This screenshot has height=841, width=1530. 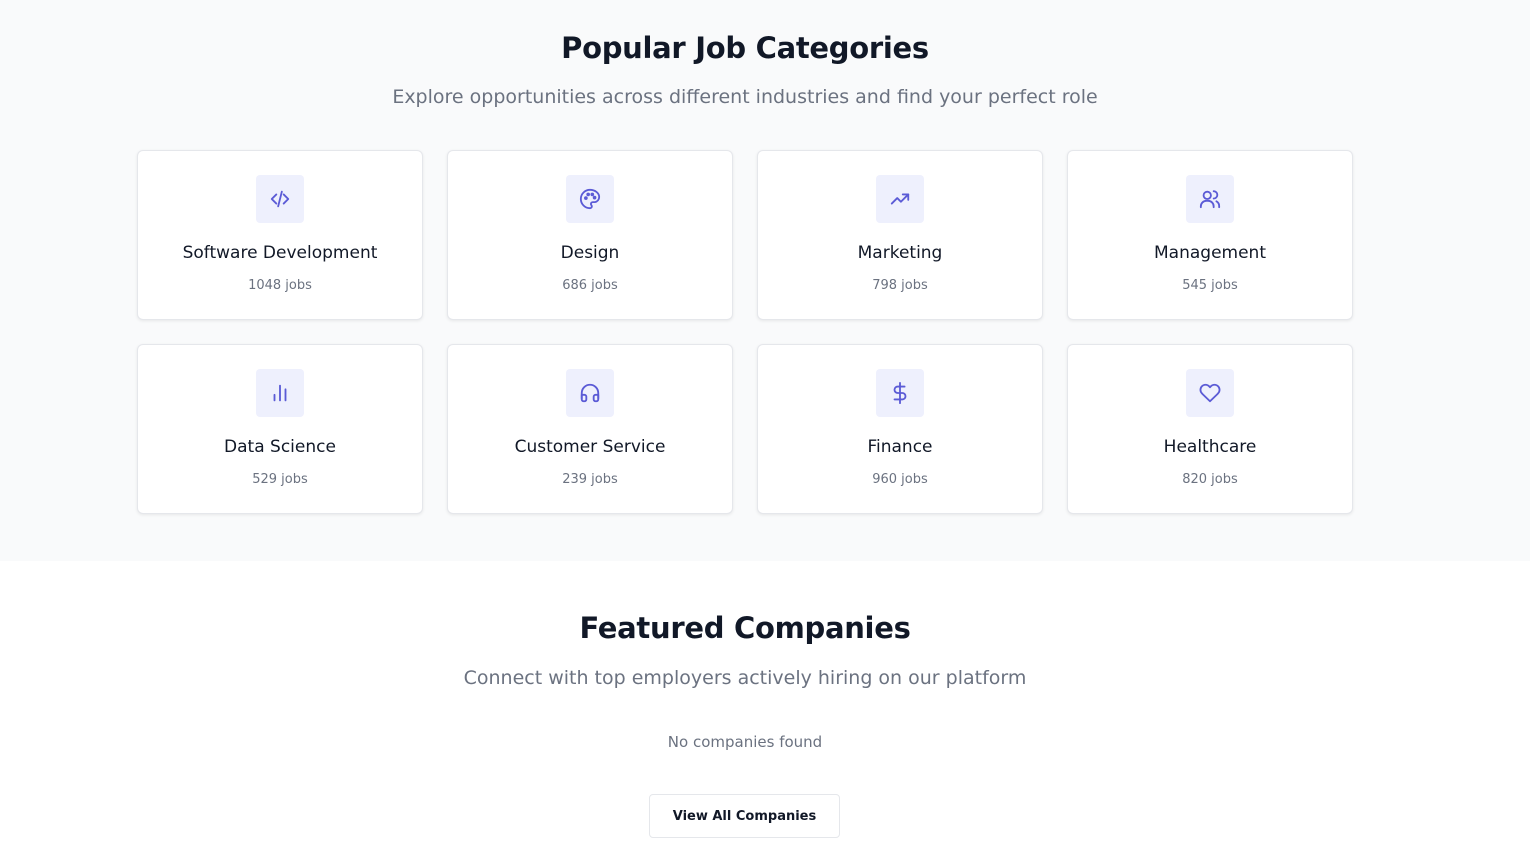 I want to click on category-job-count: 820 jobs, so click(x=1210, y=479).